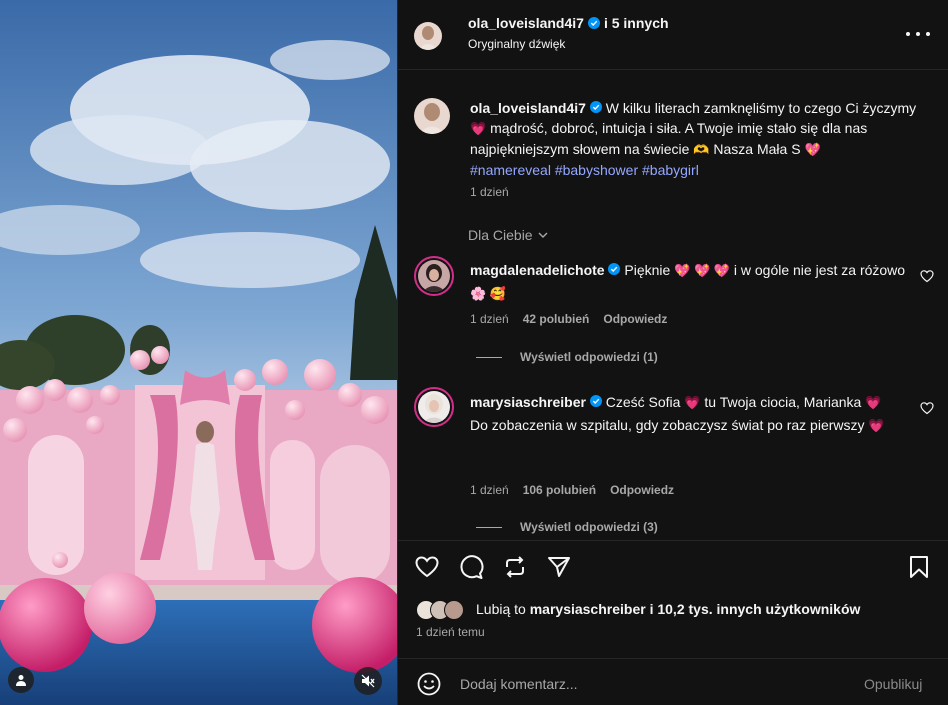  What do you see at coordinates (516, 44) in the screenshot?
I see `audio-label: Oryginalny dźwięk` at bounding box center [516, 44].